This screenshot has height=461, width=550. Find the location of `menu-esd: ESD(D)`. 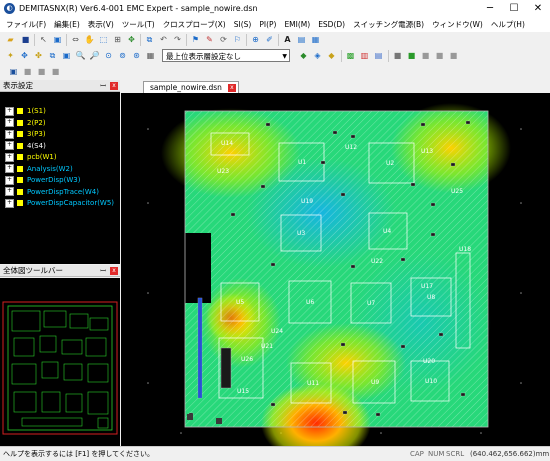

menu-esd: ESD(D) is located at coordinates (331, 25).